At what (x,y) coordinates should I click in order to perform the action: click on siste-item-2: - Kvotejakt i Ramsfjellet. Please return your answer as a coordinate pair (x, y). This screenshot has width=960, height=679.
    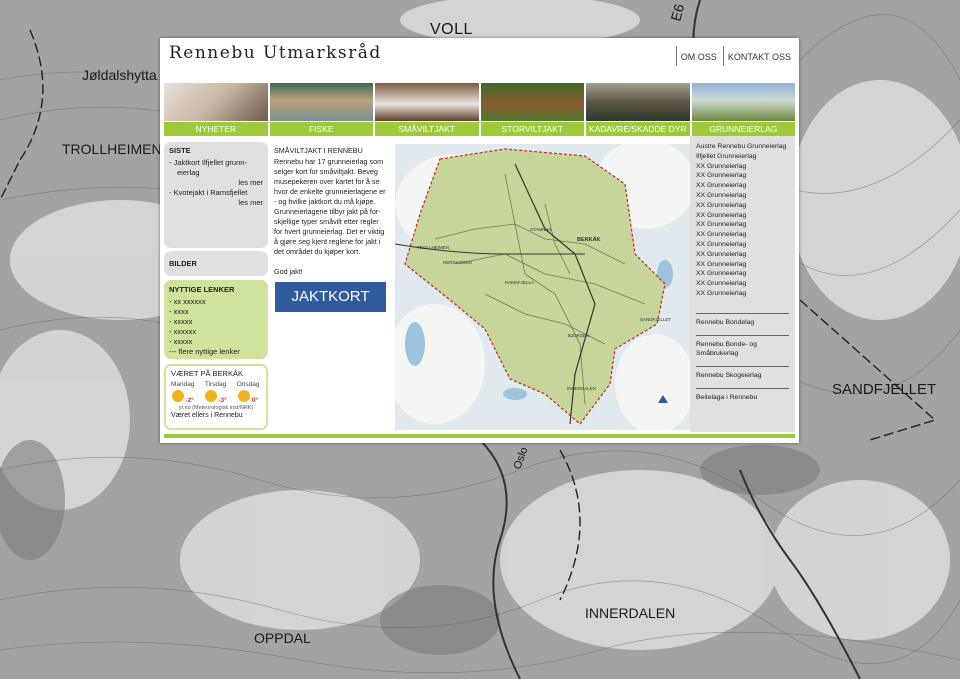
    Looking at the image, I should click on (216, 193).